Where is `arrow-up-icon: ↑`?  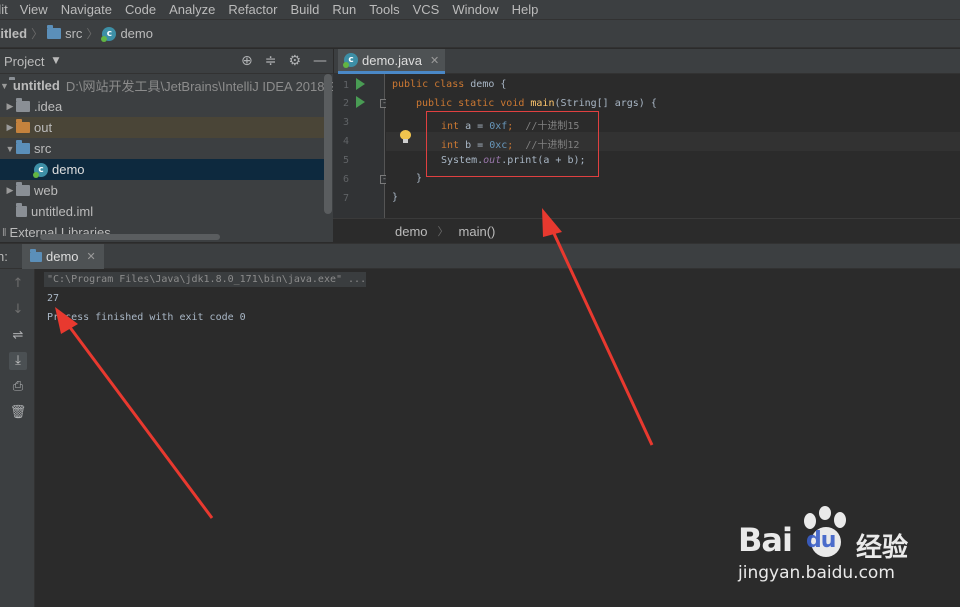 arrow-up-icon: ↑ is located at coordinates (18, 284).